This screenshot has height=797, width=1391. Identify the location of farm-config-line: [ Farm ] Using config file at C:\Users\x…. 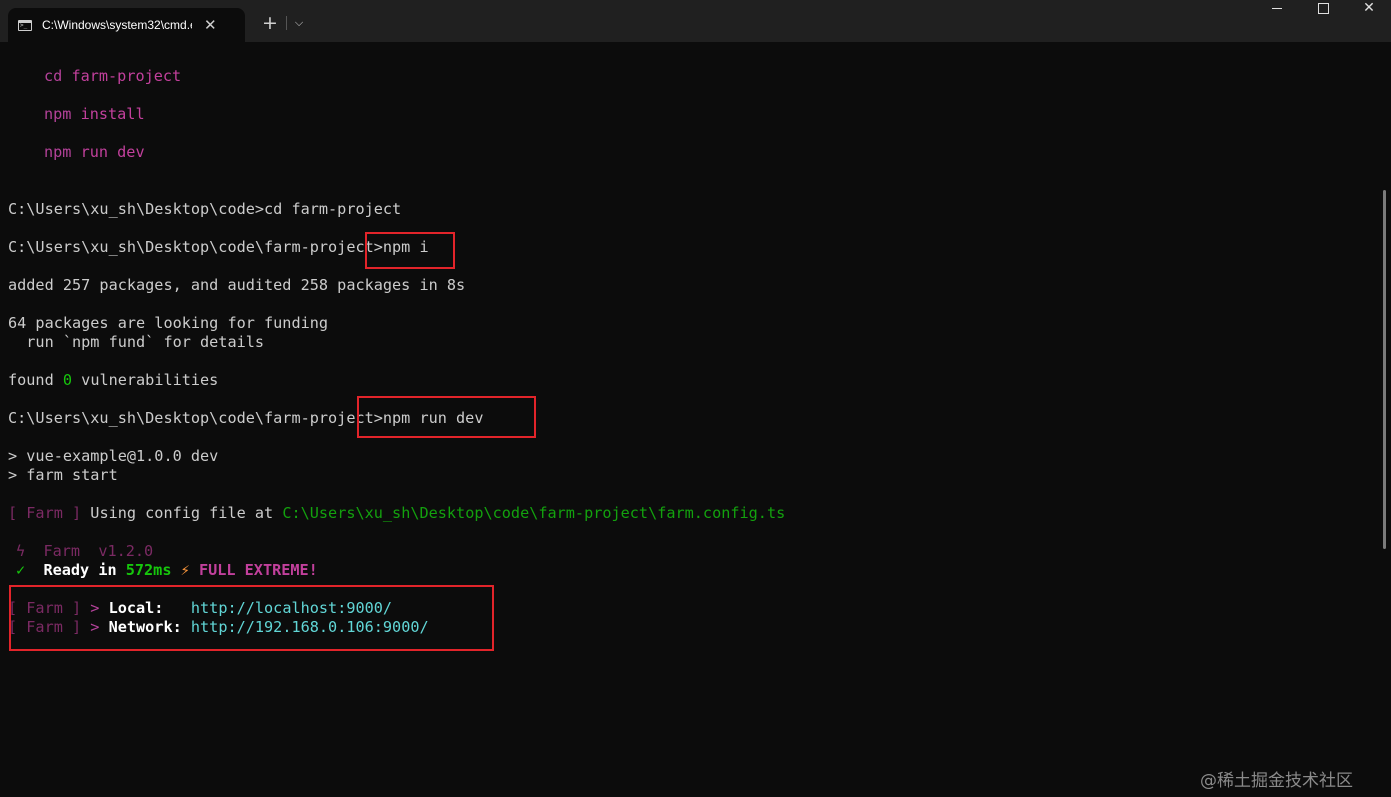
(397, 513).